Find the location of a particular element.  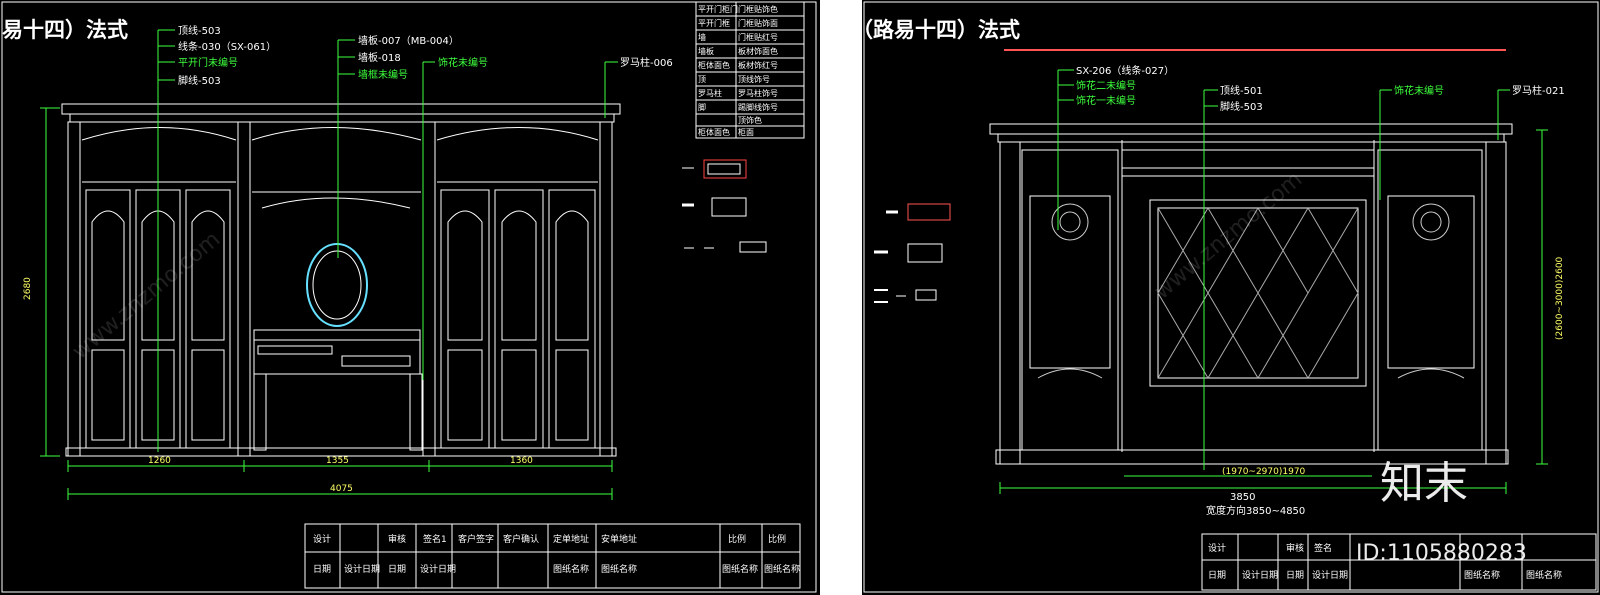

right-dim-mid: (1970~2970)1970 is located at coordinates (1264, 472).